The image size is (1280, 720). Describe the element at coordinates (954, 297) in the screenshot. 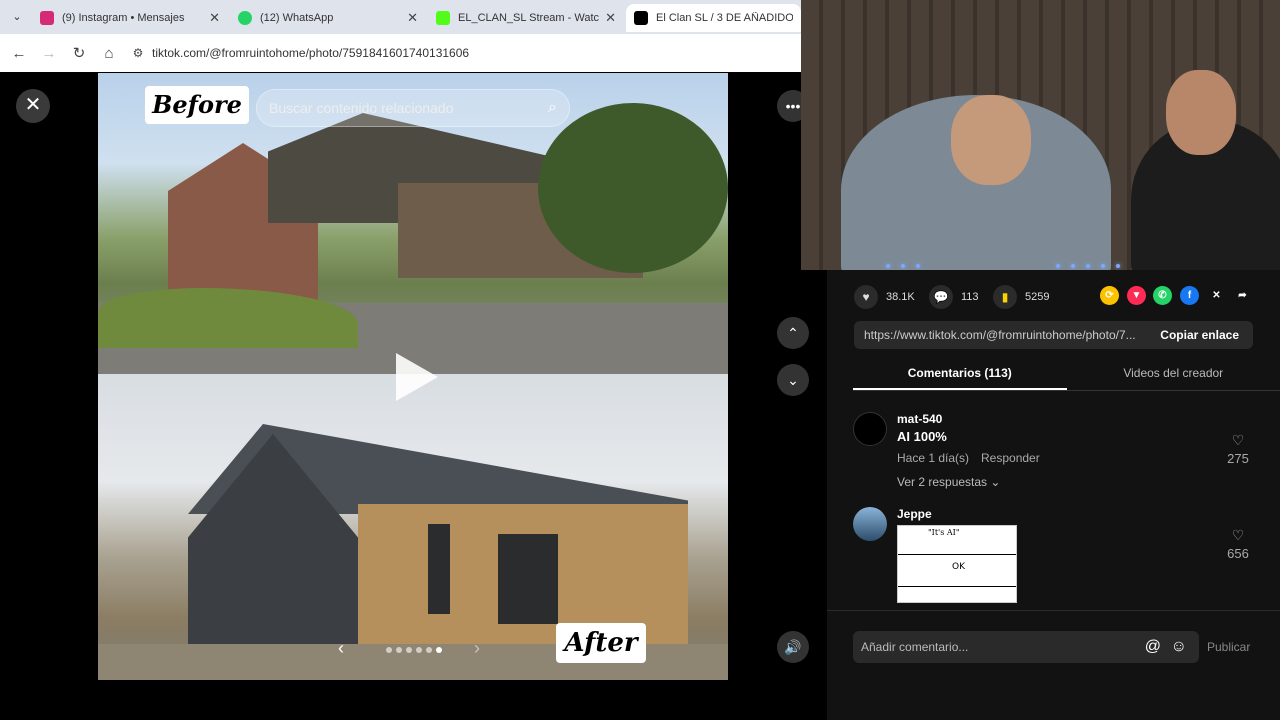

I see `comment-stat: 💬 113` at that location.